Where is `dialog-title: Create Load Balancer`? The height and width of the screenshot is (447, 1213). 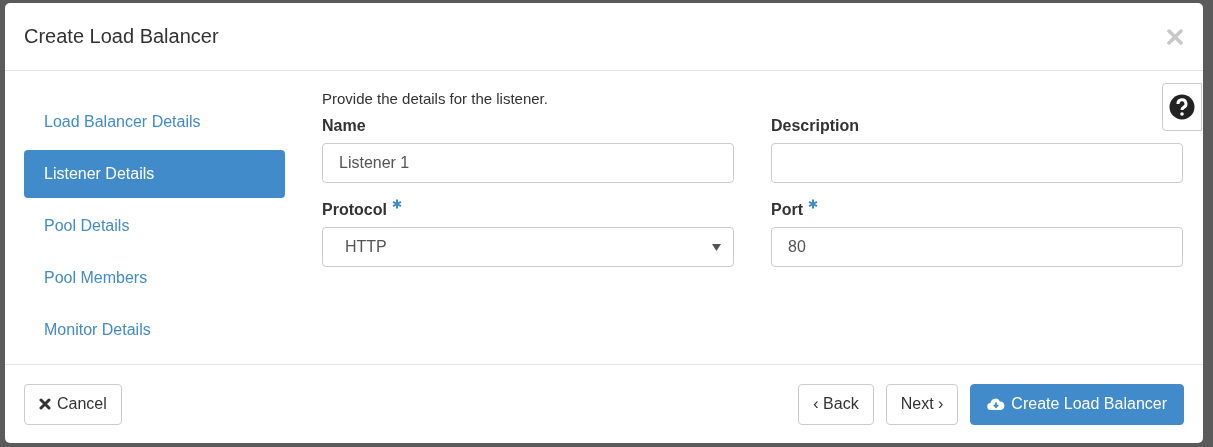 dialog-title: Create Load Balancer is located at coordinates (121, 36).